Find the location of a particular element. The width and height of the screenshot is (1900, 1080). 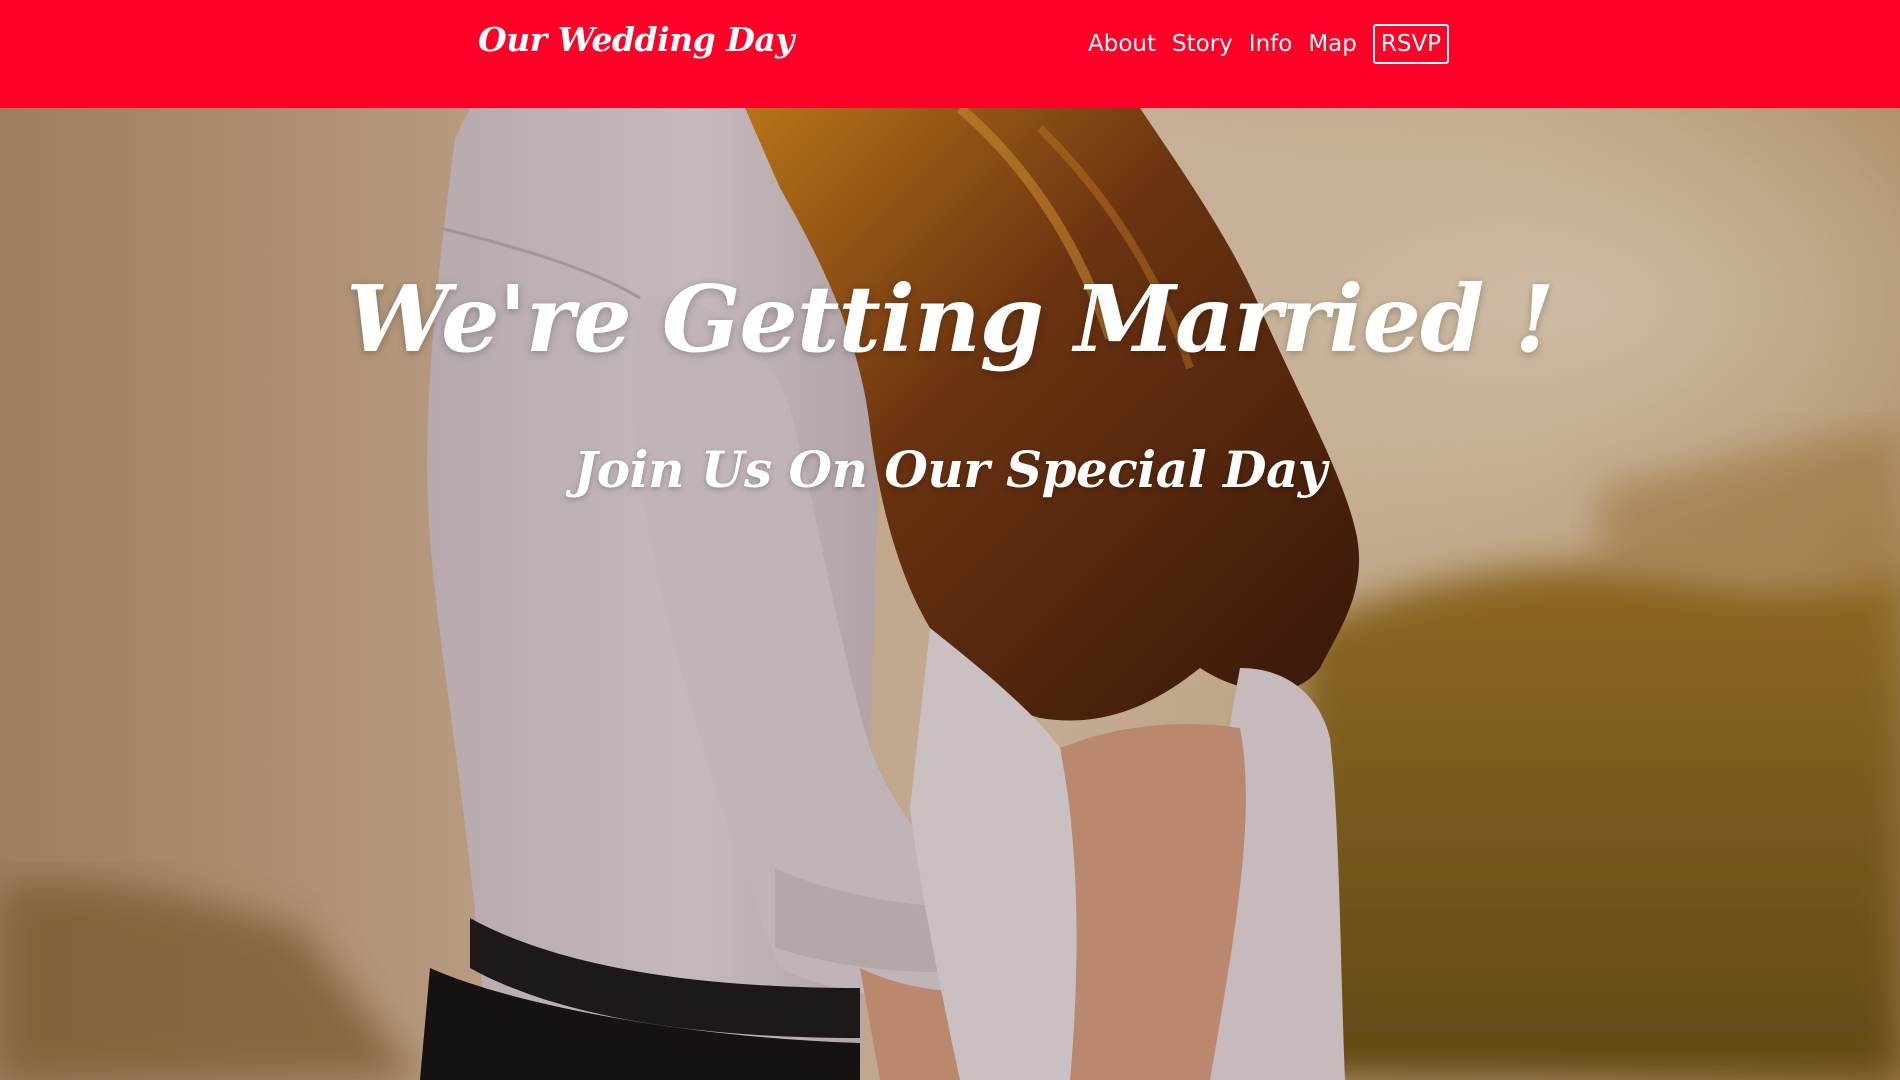

hero-title: We're Getting Married ! is located at coordinates (950, 319).